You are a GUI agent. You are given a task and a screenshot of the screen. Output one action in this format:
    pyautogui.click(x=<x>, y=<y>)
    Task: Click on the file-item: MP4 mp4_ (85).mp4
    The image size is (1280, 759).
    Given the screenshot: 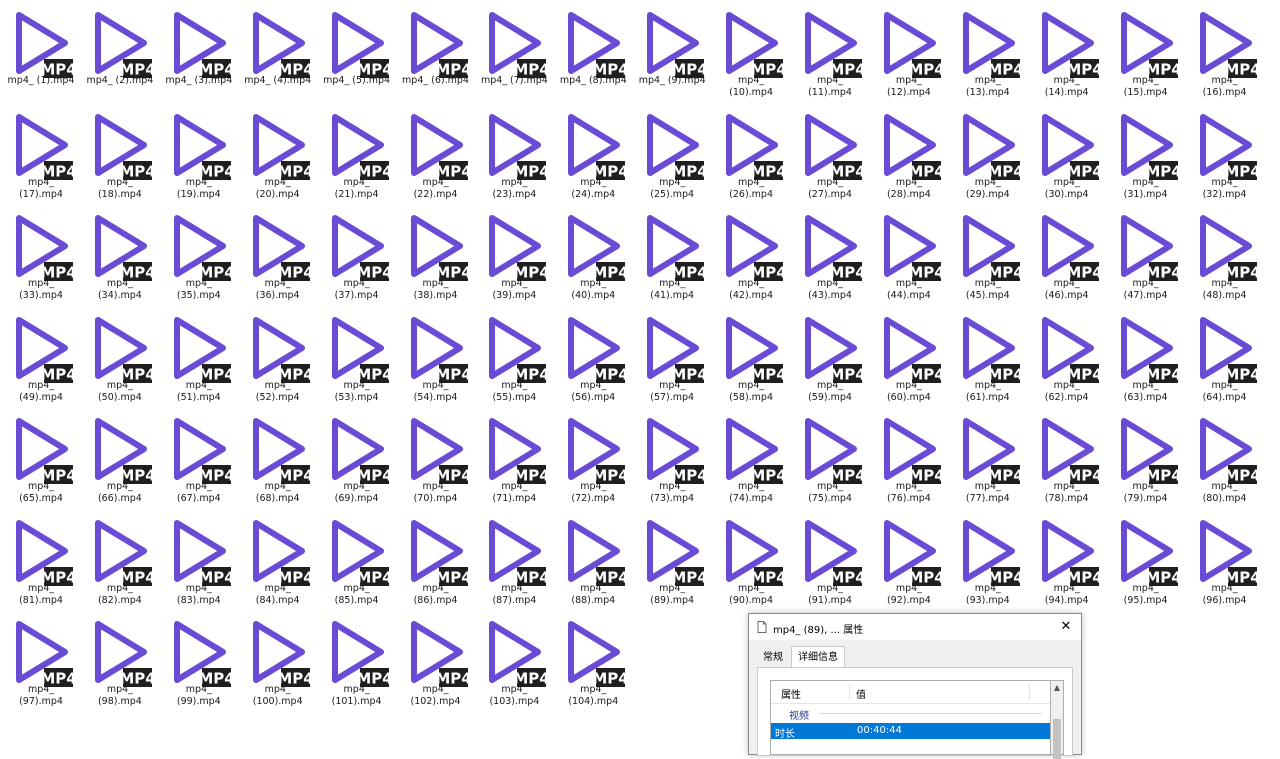 What is the action you would take?
    pyautogui.click(x=357, y=561)
    